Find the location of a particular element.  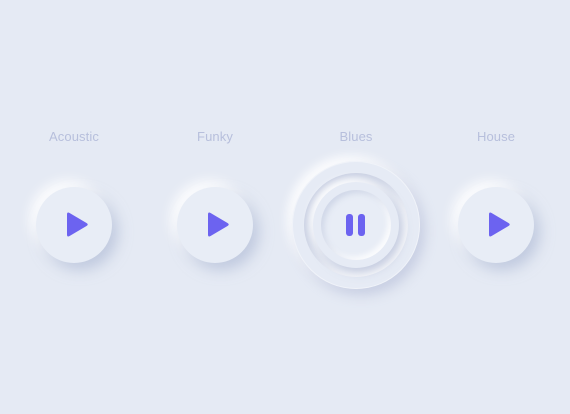

track-label-funky: Funky is located at coordinates (215, 136).